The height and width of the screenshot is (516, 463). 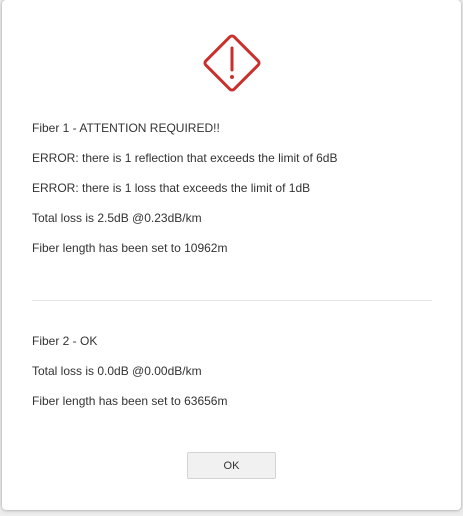 What do you see at coordinates (65, 341) in the screenshot?
I see `fiber-2-status: Fiber 2 - OK` at bounding box center [65, 341].